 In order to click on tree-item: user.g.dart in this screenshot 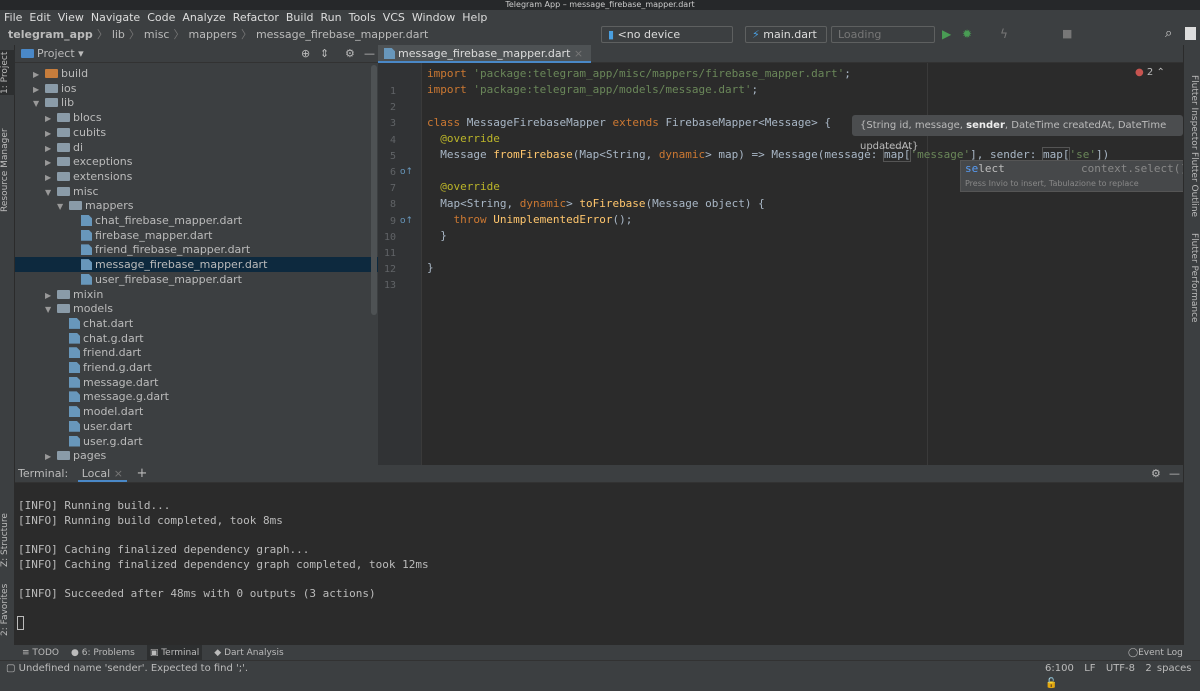, I will do `click(196, 441)`.